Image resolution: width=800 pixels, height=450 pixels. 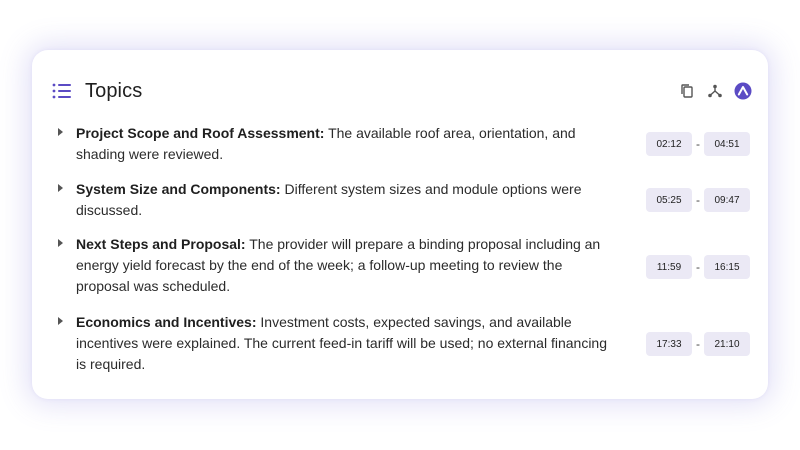 I want to click on start-time-chip: 11:59, so click(x=669, y=267).